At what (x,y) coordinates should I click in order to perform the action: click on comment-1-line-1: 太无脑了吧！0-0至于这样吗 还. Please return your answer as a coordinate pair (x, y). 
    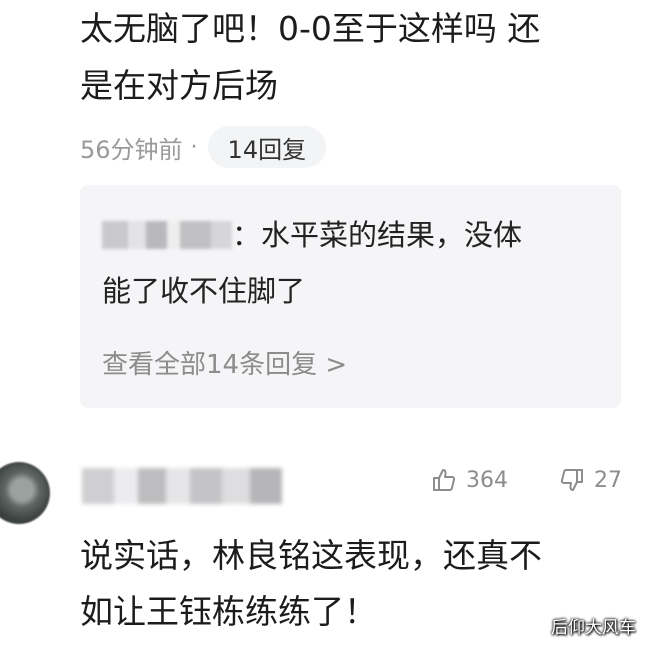
    Looking at the image, I should click on (310, 28).